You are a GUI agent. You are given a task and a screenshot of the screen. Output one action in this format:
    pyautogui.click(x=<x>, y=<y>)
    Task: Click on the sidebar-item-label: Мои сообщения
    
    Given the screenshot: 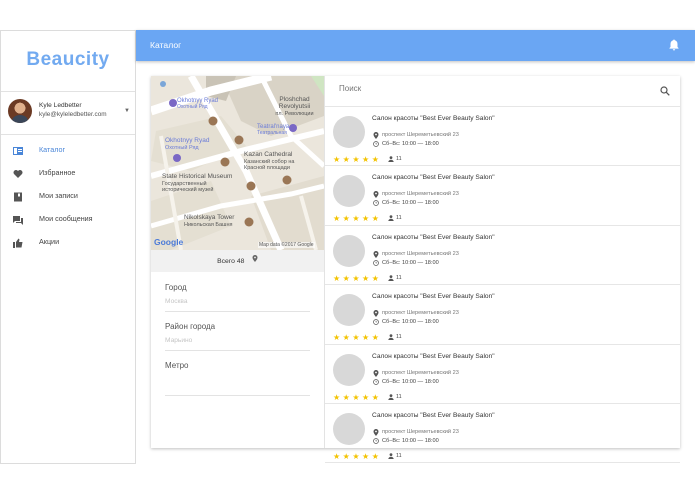 What is the action you would take?
    pyautogui.click(x=66, y=218)
    